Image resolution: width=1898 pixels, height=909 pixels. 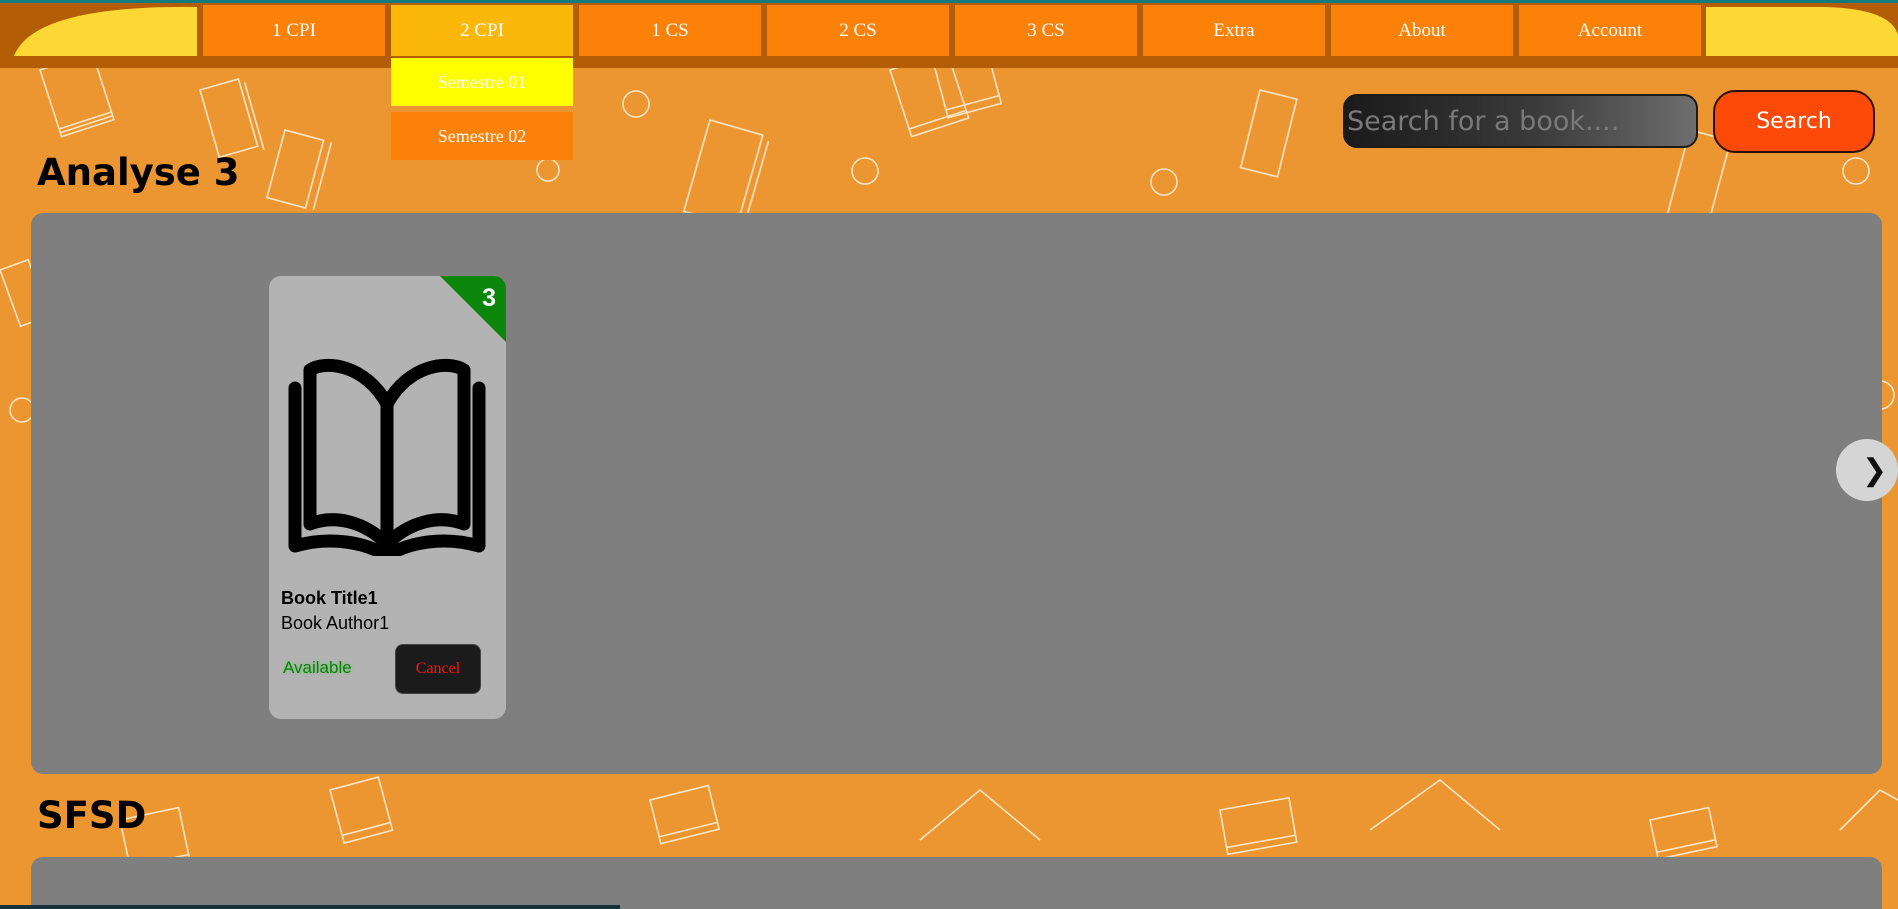 What do you see at coordinates (489, 298) in the screenshot?
I see `stock-count: 3` at bounding box center [489, 298].